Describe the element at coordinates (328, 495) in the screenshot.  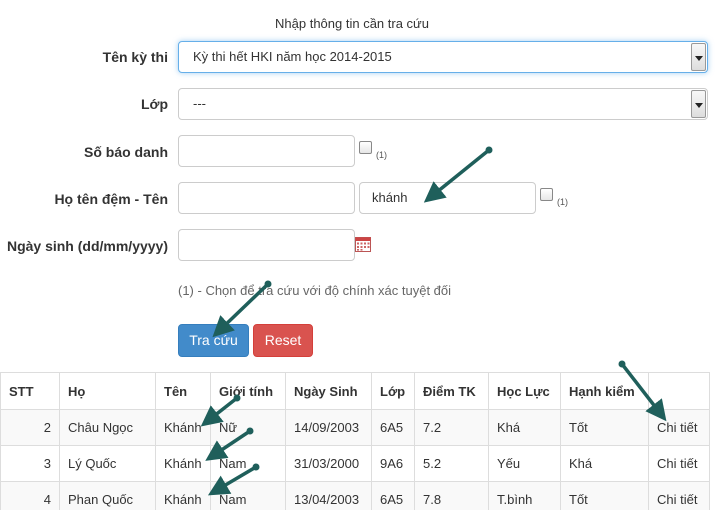
I see `cell-ngay-sinh: 13/04/2003` at that location.